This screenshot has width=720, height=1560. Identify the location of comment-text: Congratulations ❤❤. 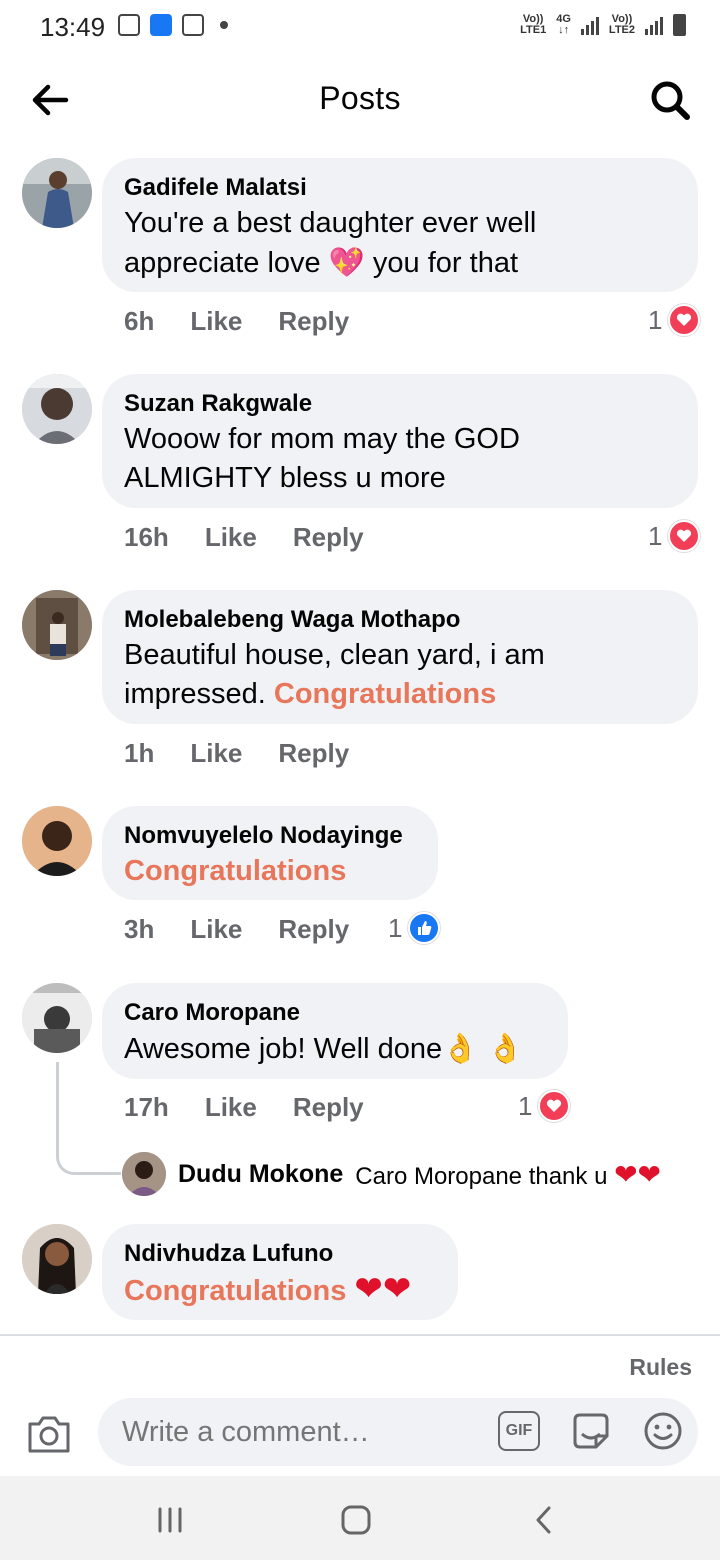
(280, 1290).